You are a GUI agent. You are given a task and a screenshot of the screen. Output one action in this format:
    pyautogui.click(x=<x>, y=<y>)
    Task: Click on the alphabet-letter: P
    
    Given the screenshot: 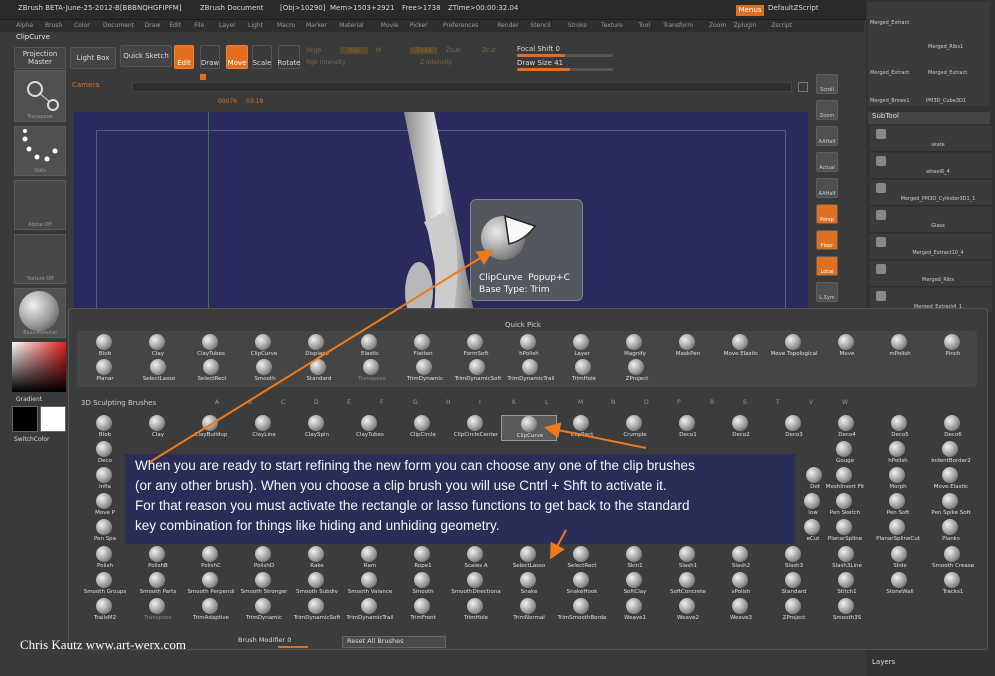 What is the action you would take?
    pyautogui.click(x=679, y=402)
    